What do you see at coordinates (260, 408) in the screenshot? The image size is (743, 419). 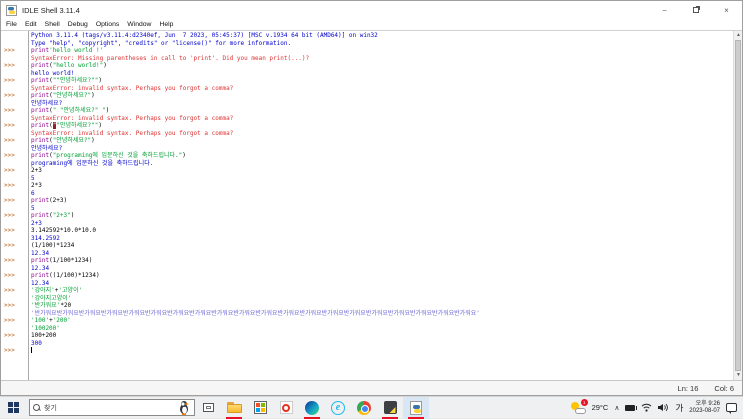 I see `microsoft-app-button` at bounding box center [260, 408].